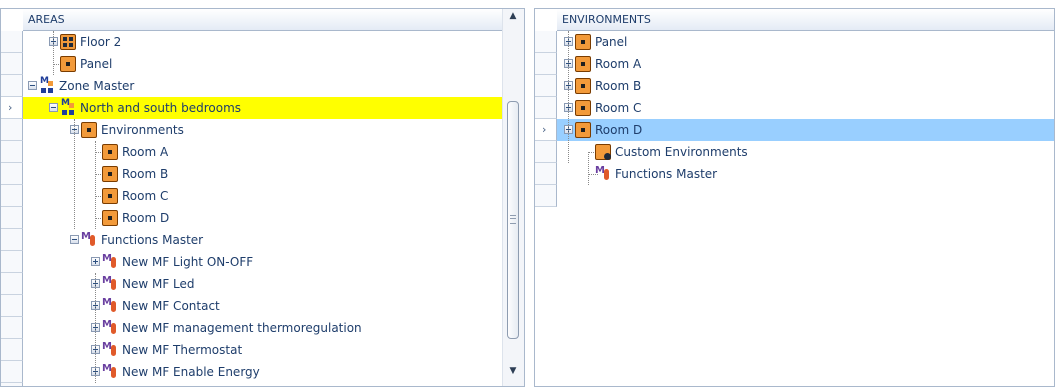  Describe the element at coordinates (805, 42) in the screenshot. I see `environments-row: Panel` at that location.